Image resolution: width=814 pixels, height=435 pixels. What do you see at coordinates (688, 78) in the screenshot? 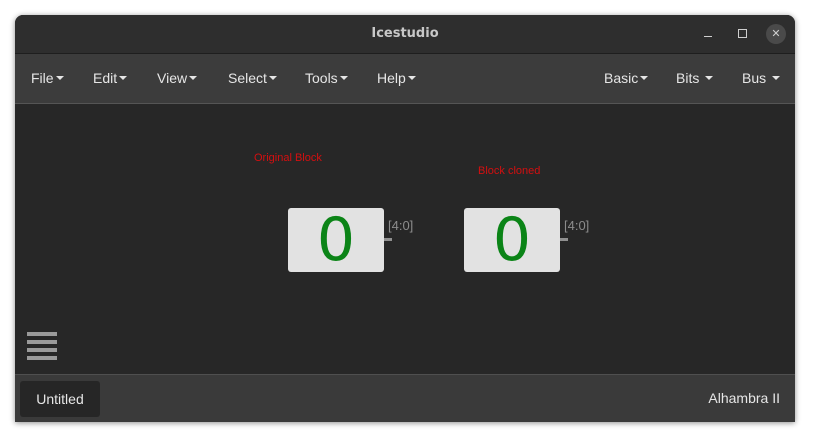
I see `menu-bits-label: Bits` at bounding box center [688, 78].